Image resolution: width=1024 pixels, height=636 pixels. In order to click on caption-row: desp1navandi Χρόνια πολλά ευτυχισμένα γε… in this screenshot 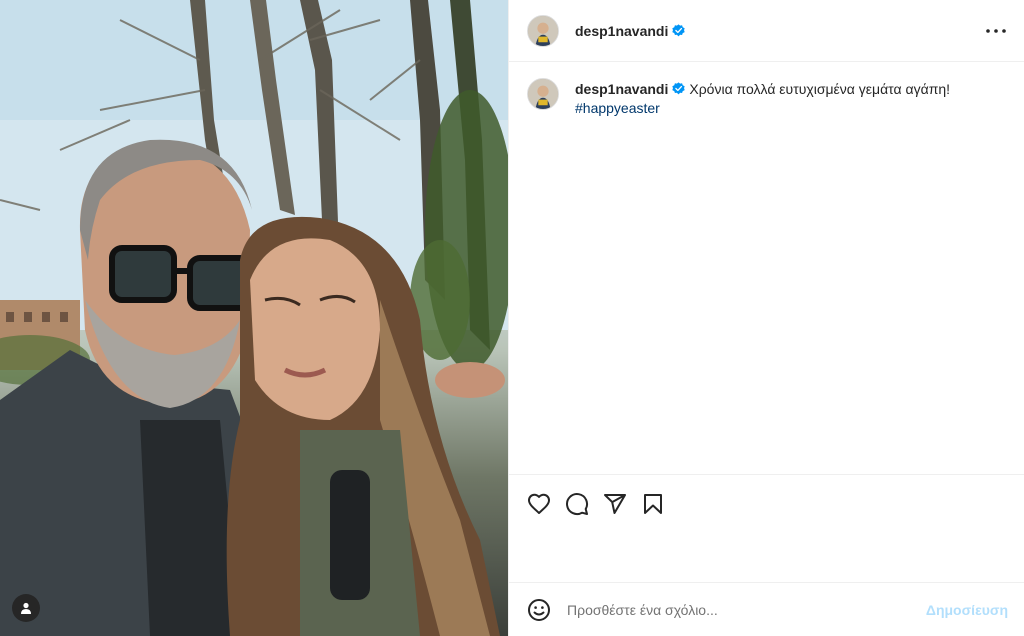, I will do `click(767, 98)`.